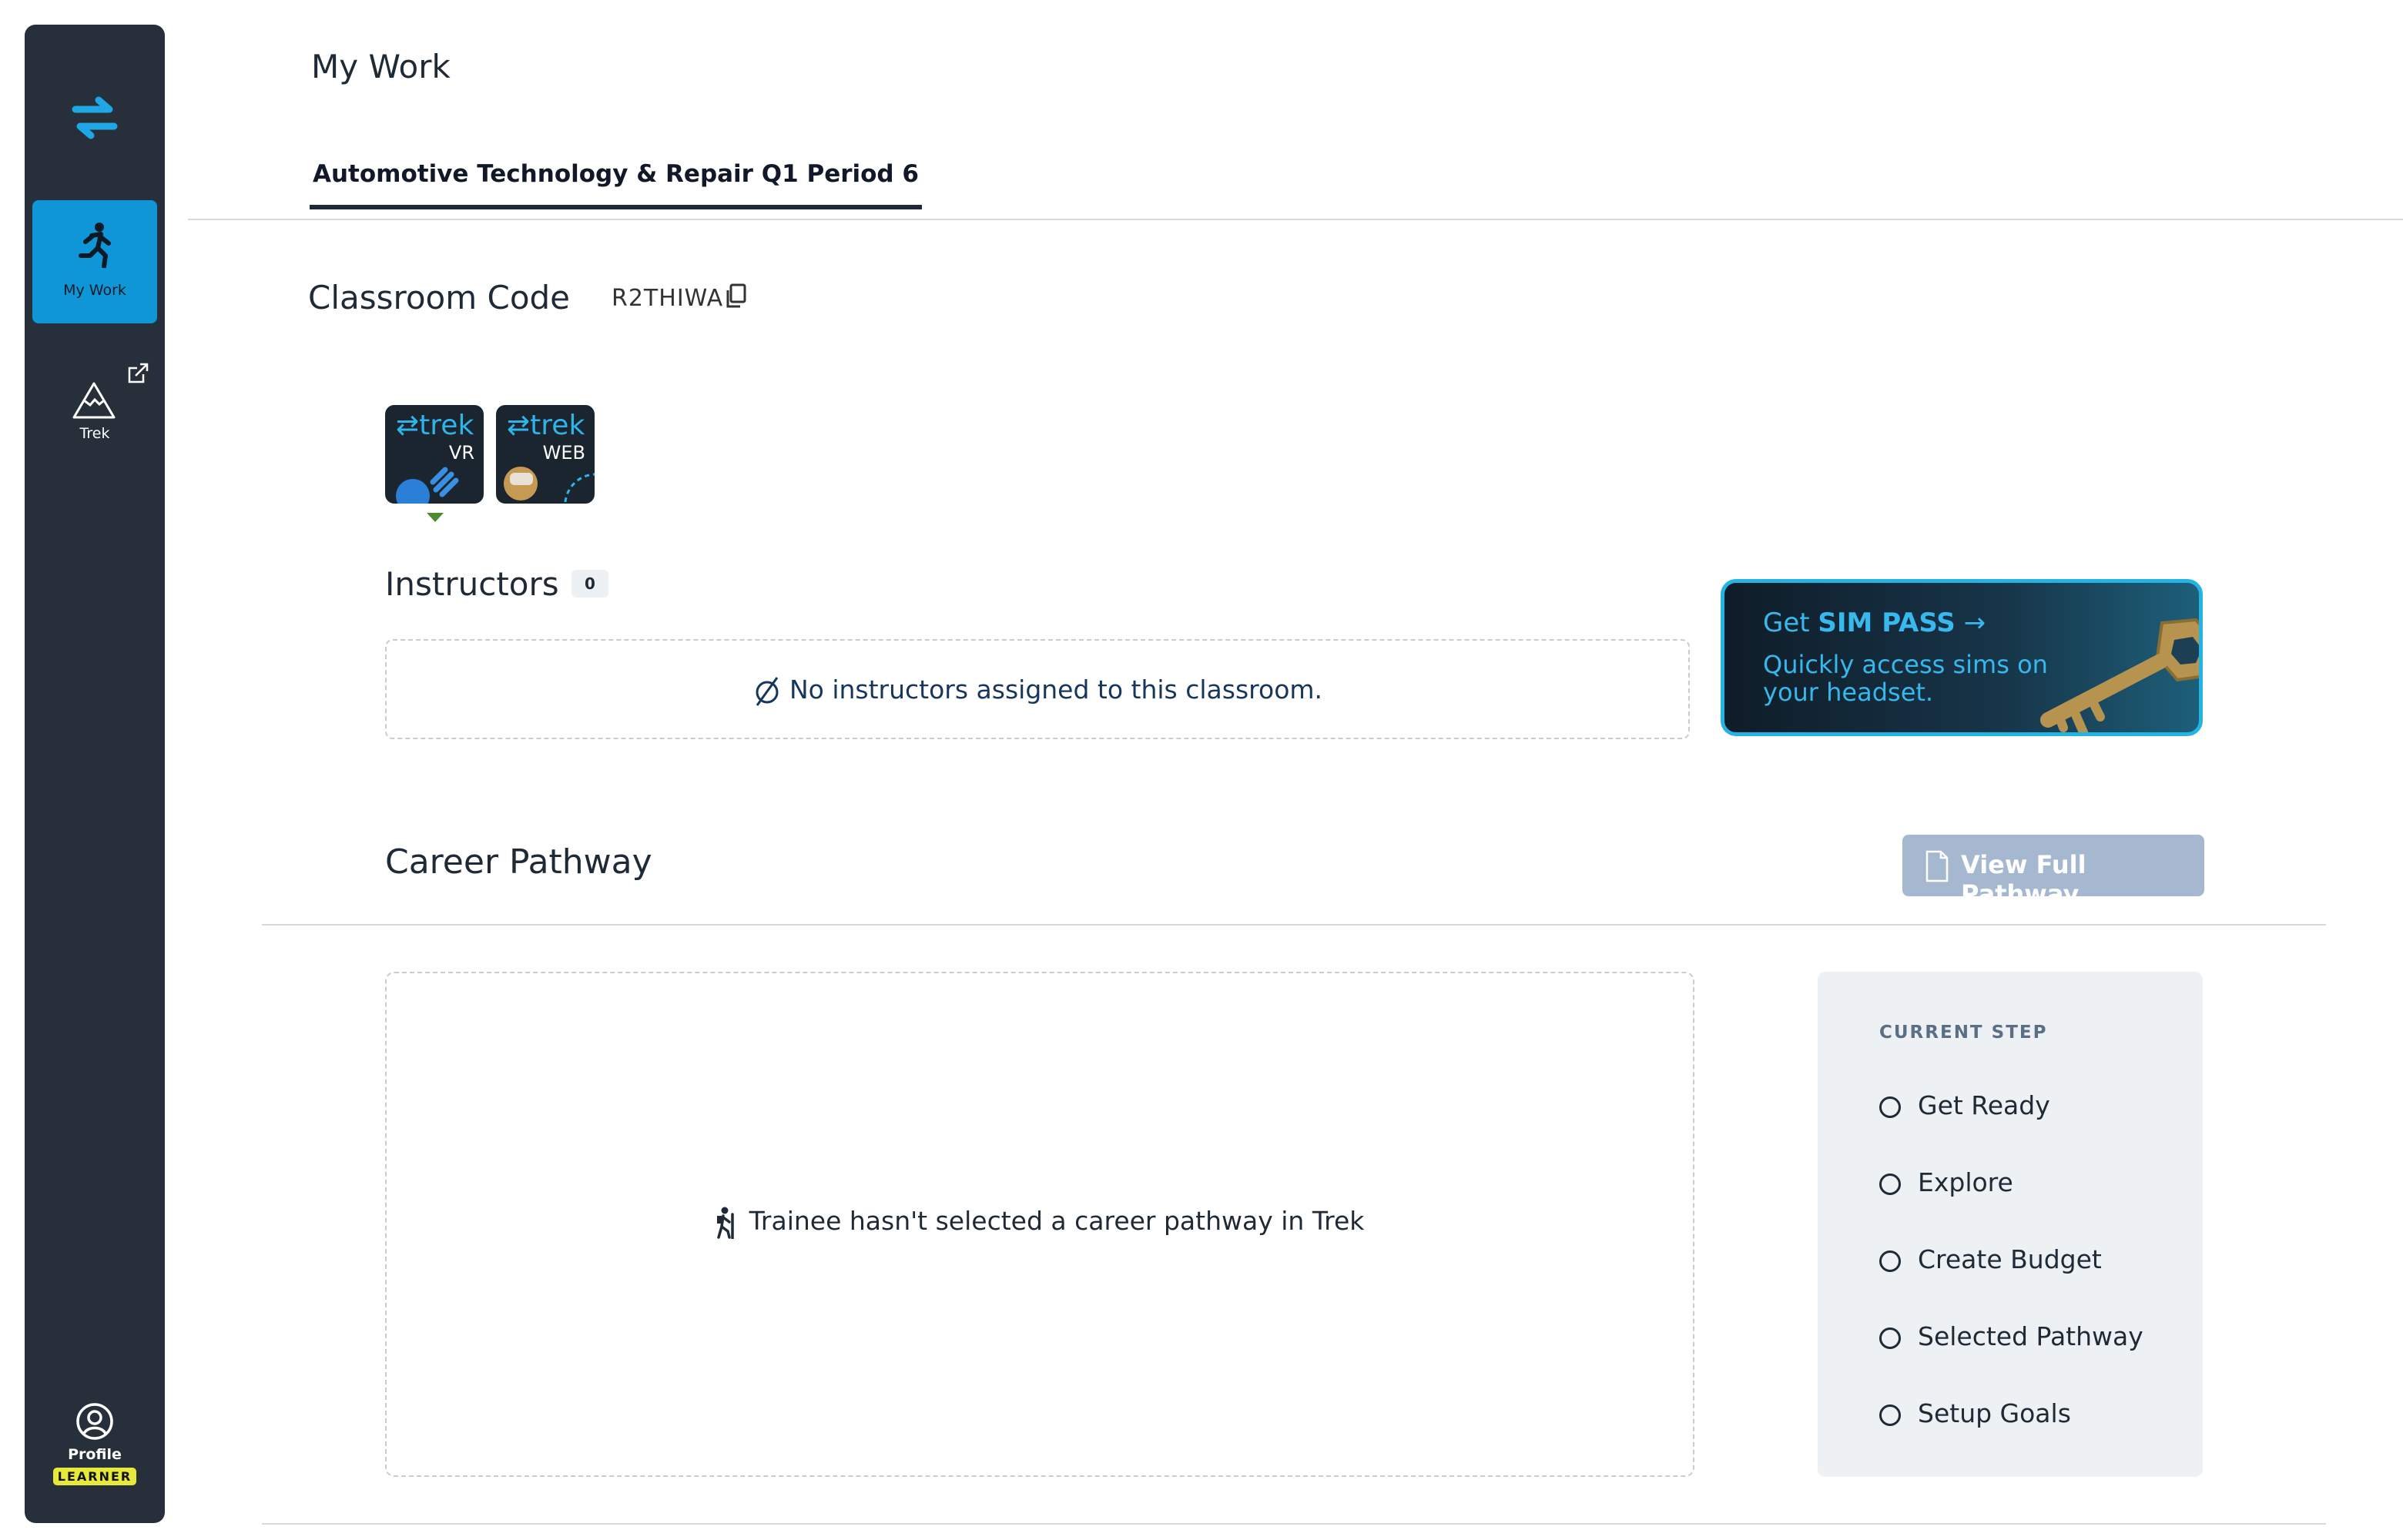  What do you see at coordinates (428, 486) in the screenshot?
I see `vr-artwork-icon` at bounding box center [428, 486].